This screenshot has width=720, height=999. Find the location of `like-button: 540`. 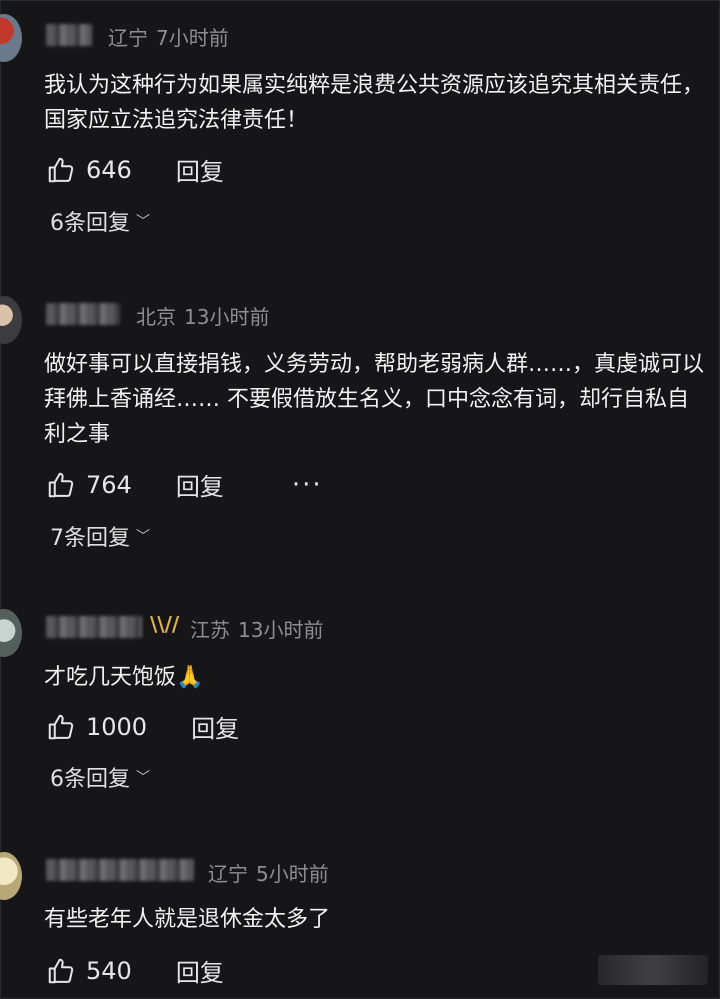

like-button: 540 is located at coordinates (89, 971).